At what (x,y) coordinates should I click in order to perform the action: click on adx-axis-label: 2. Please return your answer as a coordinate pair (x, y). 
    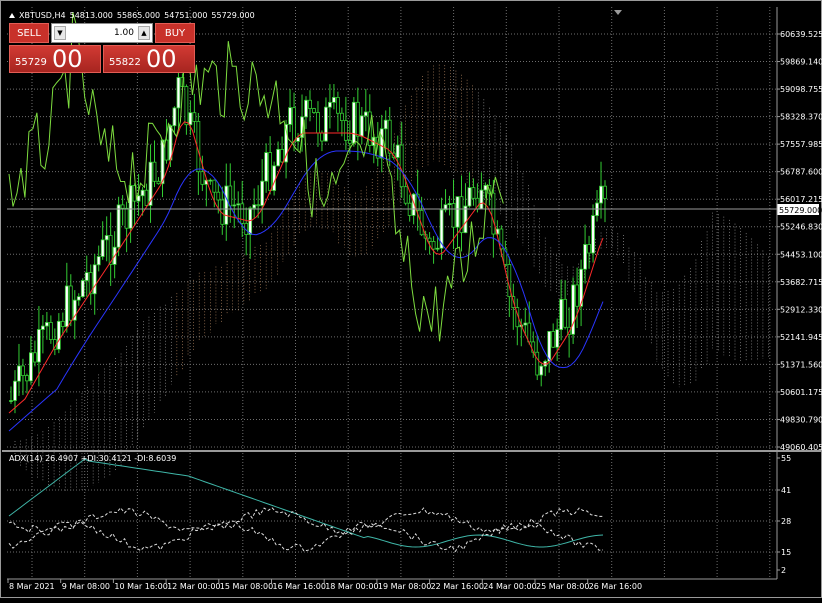
    Looking at the image, I should click on (783, 570).